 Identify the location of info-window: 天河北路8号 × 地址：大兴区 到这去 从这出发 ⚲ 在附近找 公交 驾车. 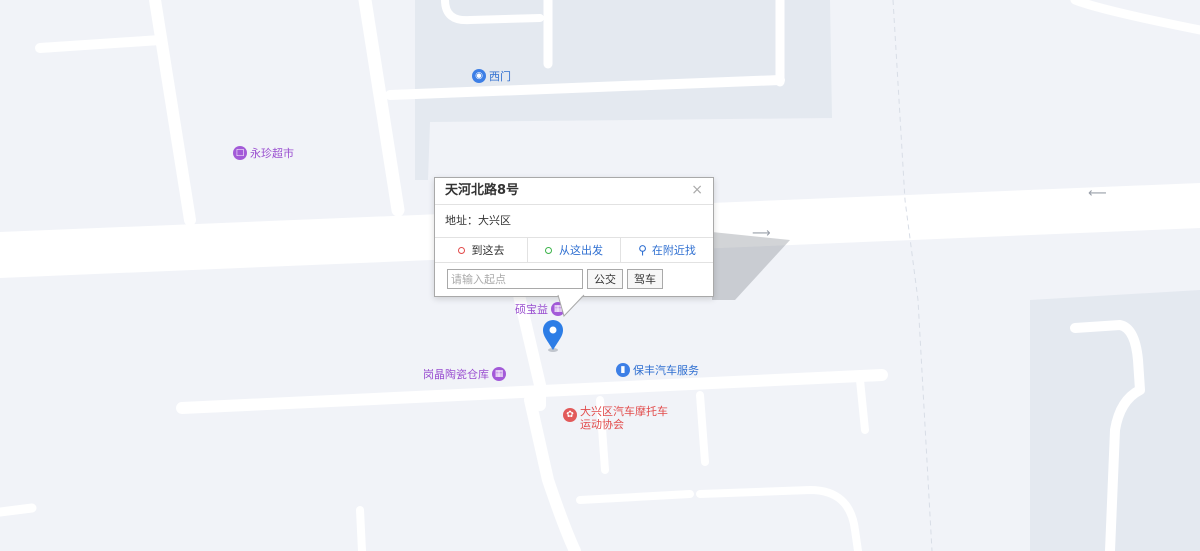
(574, 237).